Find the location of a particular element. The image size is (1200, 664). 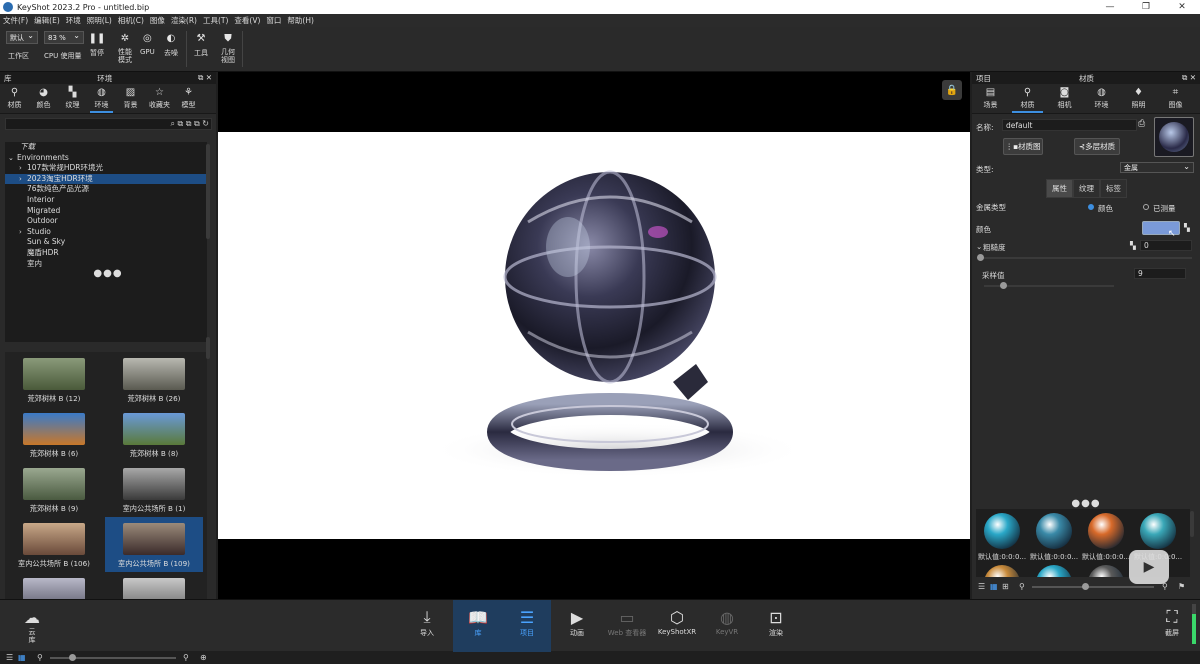

roughness-collapse-icon: ⌄ is located at coordinates (979, 246).